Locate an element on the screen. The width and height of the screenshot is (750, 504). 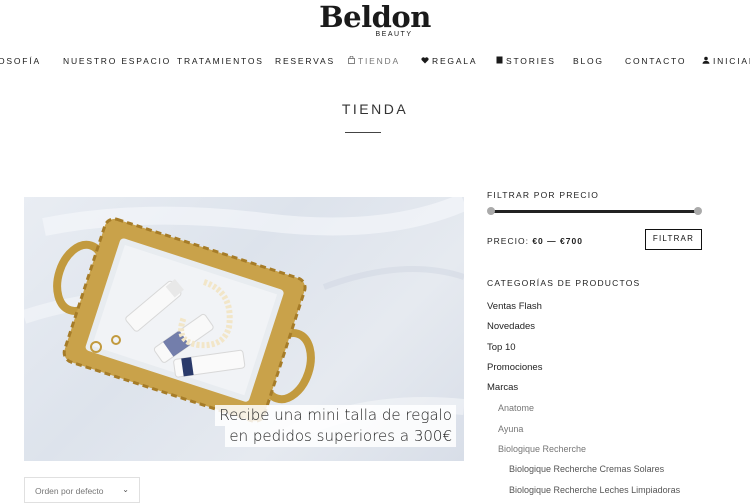
nav-label: TRATAMIENTOS is located at coordinates (220, 61).